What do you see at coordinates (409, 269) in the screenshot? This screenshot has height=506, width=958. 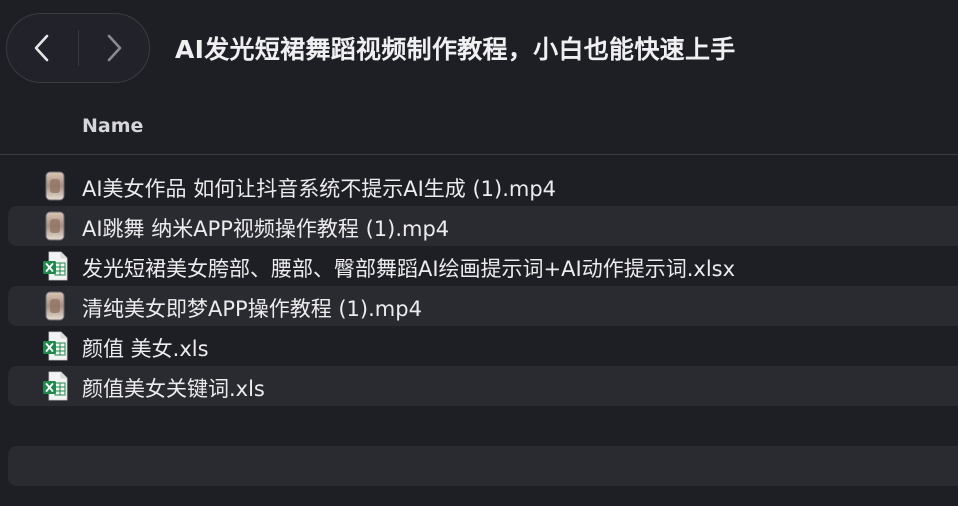 I see `file-name: 发光短裙美女胯部、腰部、臀部舞蹈AI绘画提示词+AI动作提示词.xlsx` at bounding box center [409, 269].